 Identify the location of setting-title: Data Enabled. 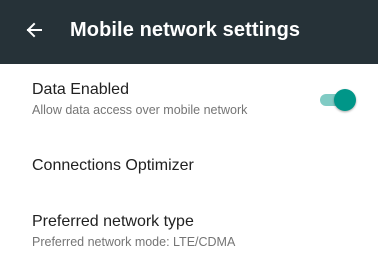
(80, 89).